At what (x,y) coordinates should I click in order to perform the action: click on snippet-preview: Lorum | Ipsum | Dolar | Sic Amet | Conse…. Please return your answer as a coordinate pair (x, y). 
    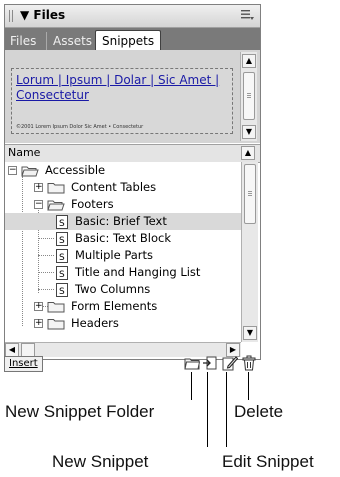
    Looking at the image, I should click on (132, 96).